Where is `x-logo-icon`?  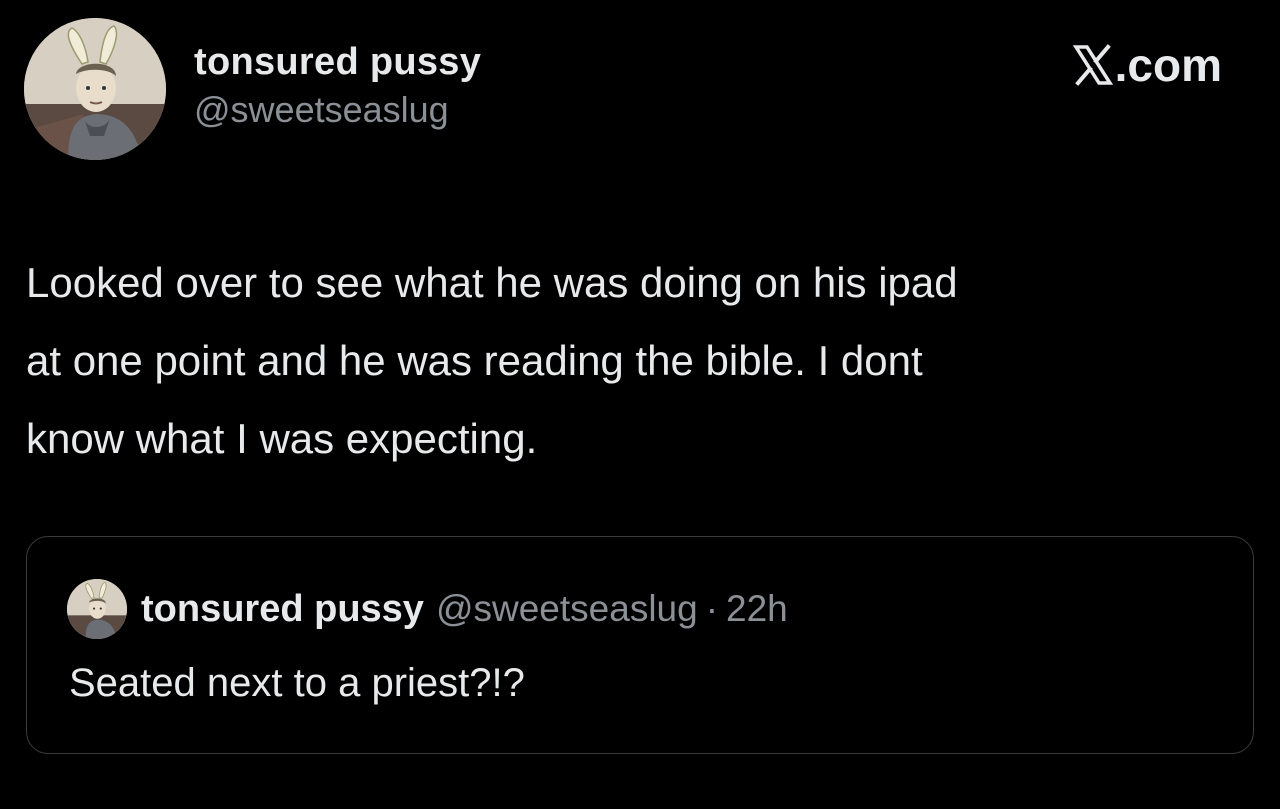
x-logo-icon is located at coordinates (1092, 65).